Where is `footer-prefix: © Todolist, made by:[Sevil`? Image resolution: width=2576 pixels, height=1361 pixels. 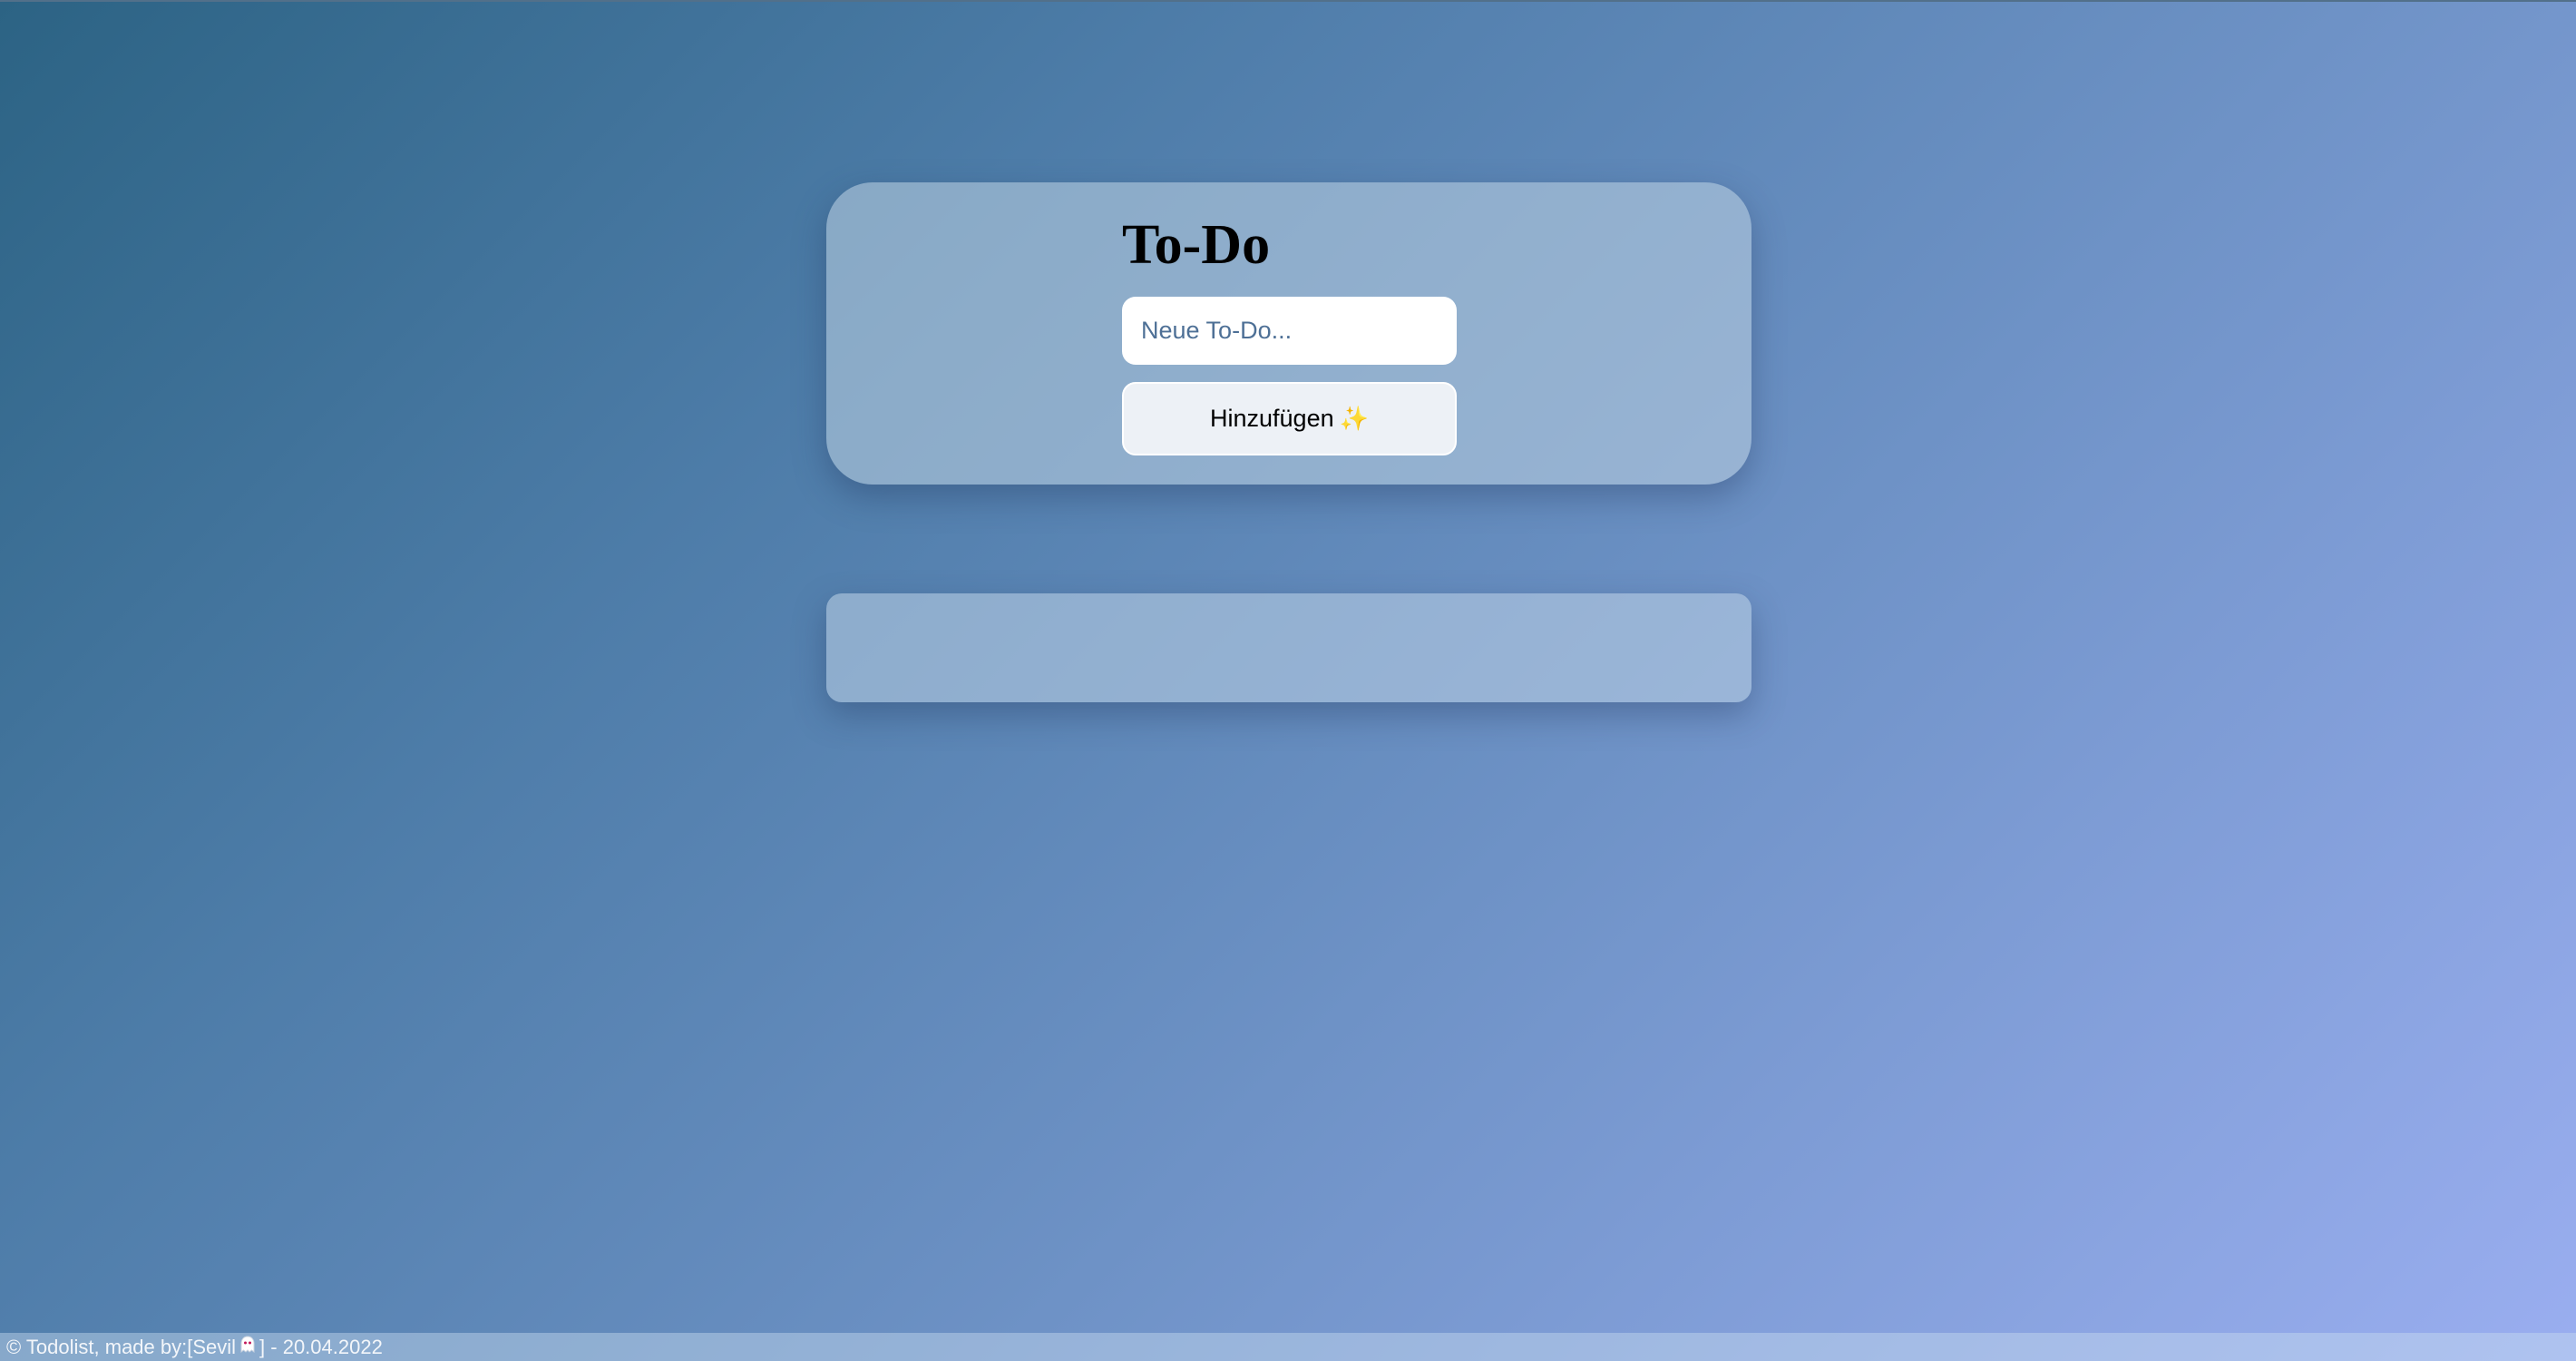
footer-prefix: © Todolist, made by:[Sevil is located at coordinates (121, 1346).